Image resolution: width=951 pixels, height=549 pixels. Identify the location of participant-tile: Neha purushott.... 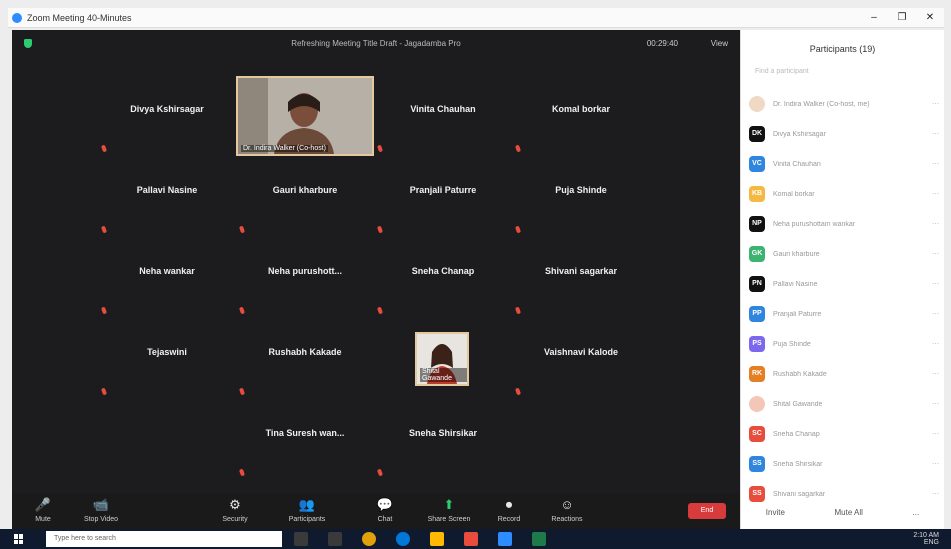
(305, 278).